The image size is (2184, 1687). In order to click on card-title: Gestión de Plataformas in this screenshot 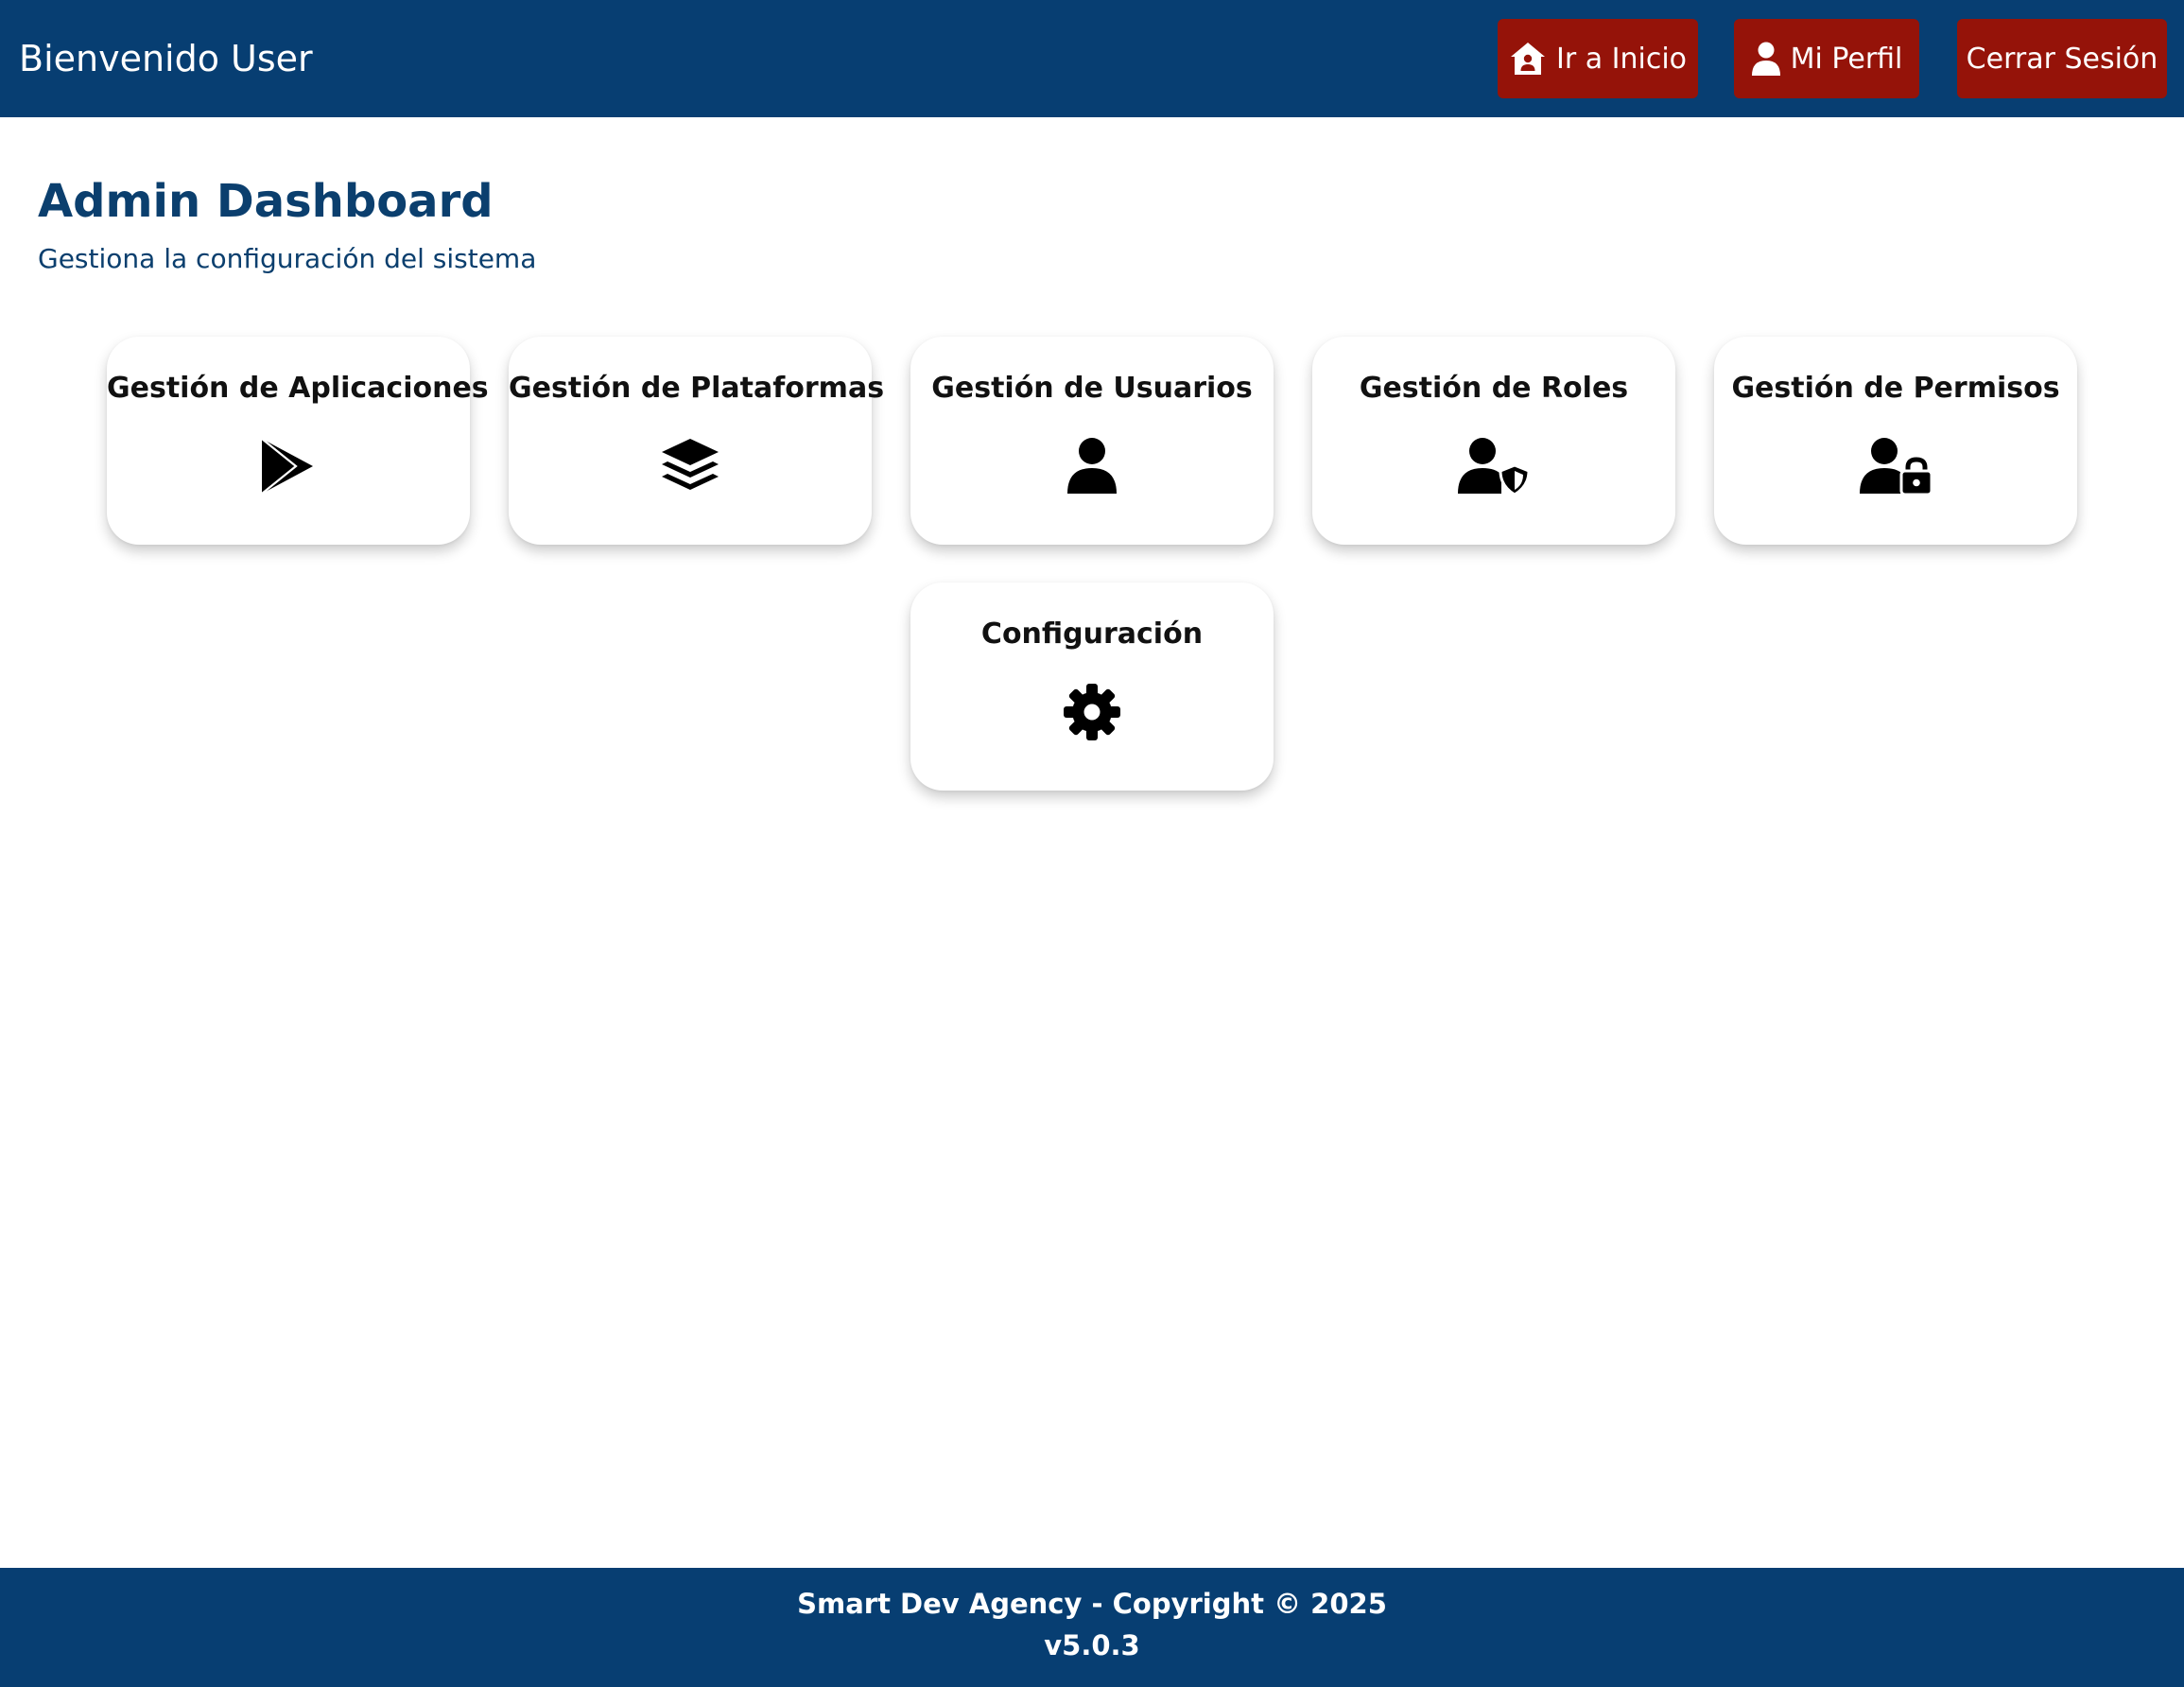, I will do `click(697, 389)`.